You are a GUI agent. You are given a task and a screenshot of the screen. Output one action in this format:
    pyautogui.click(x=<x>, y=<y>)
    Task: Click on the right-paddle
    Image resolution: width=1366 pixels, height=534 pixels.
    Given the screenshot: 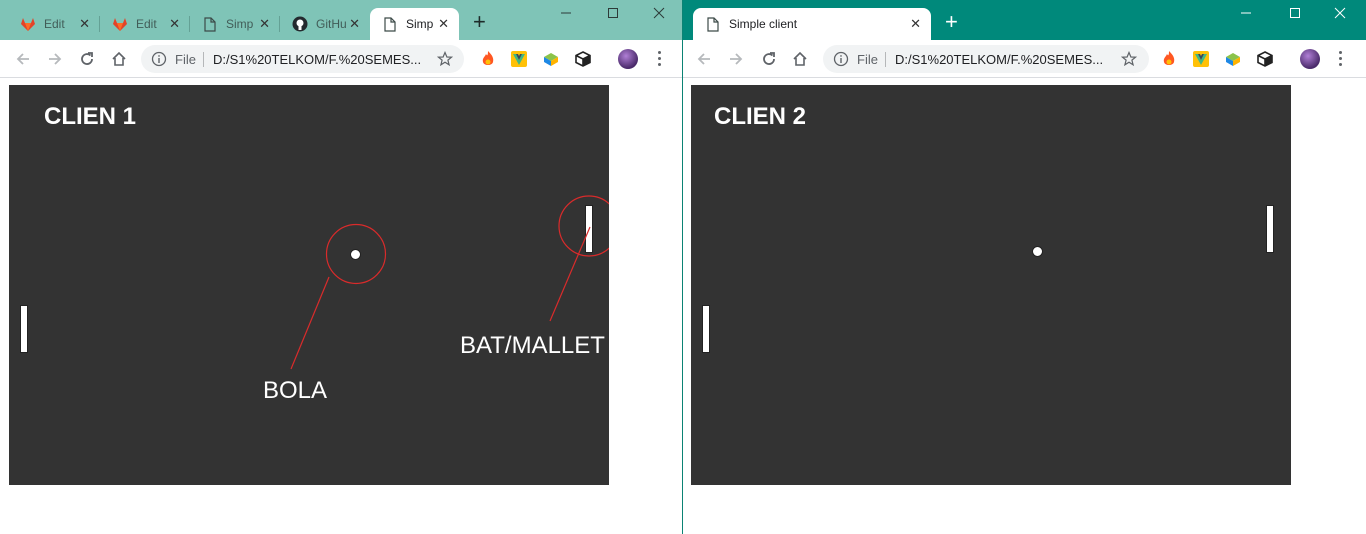 What is the action you would take?
    pyautogui.click(x=1270, y=229)
    